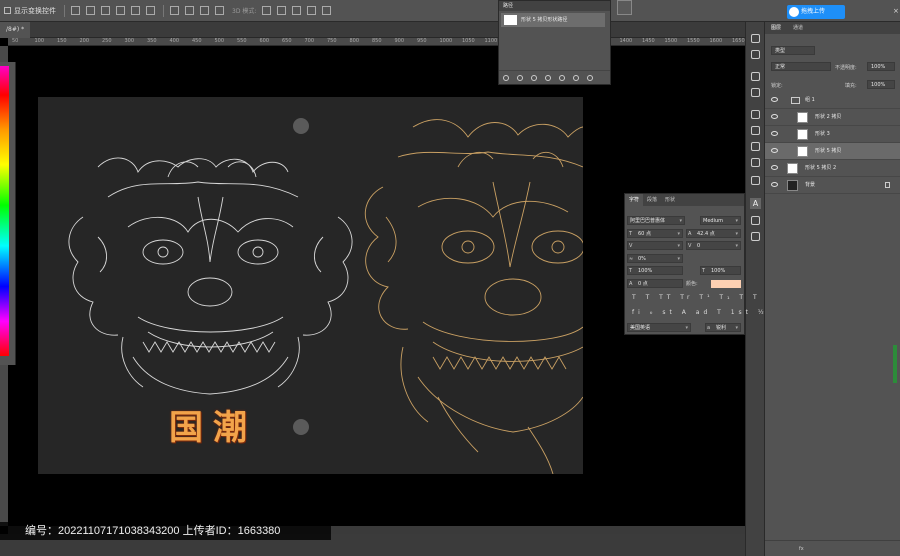  What do you see at coordinates (755, 54) in the screenshot?
I see `styles-icon` at bounding box center [755, 54].